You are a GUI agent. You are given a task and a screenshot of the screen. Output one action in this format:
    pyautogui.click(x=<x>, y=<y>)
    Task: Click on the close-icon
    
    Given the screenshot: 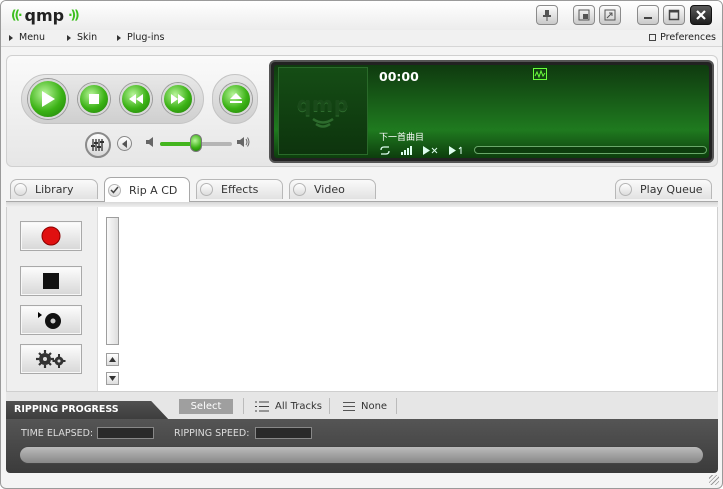 What is the action you would take?
    pyautogui.click(x=701, y=15)
    